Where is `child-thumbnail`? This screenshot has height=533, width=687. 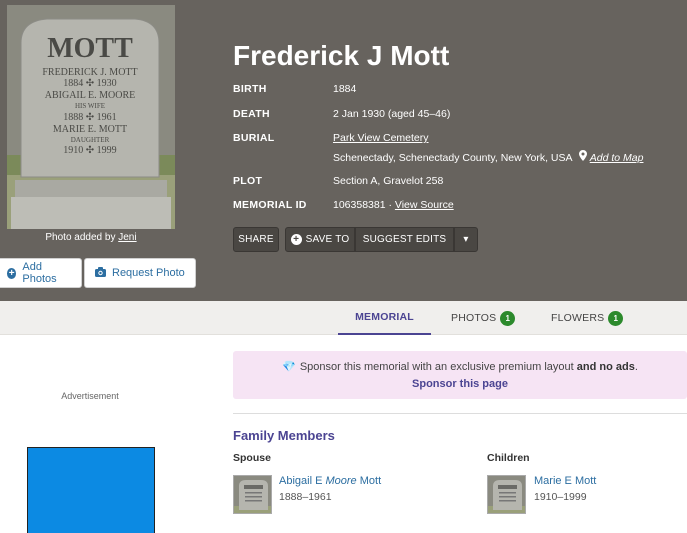
child-thumbnail is located at coordinates (506, 494).